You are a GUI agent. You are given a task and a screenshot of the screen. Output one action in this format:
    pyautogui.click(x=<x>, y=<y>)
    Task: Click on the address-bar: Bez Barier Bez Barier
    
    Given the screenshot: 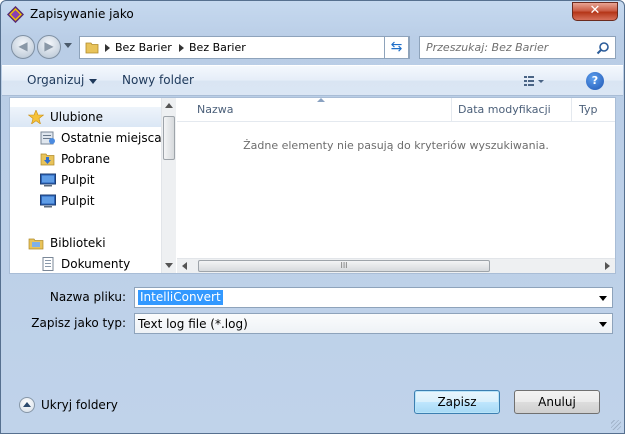 What is the action you would take?
    pyautogui.click(x=244, y=47)
    